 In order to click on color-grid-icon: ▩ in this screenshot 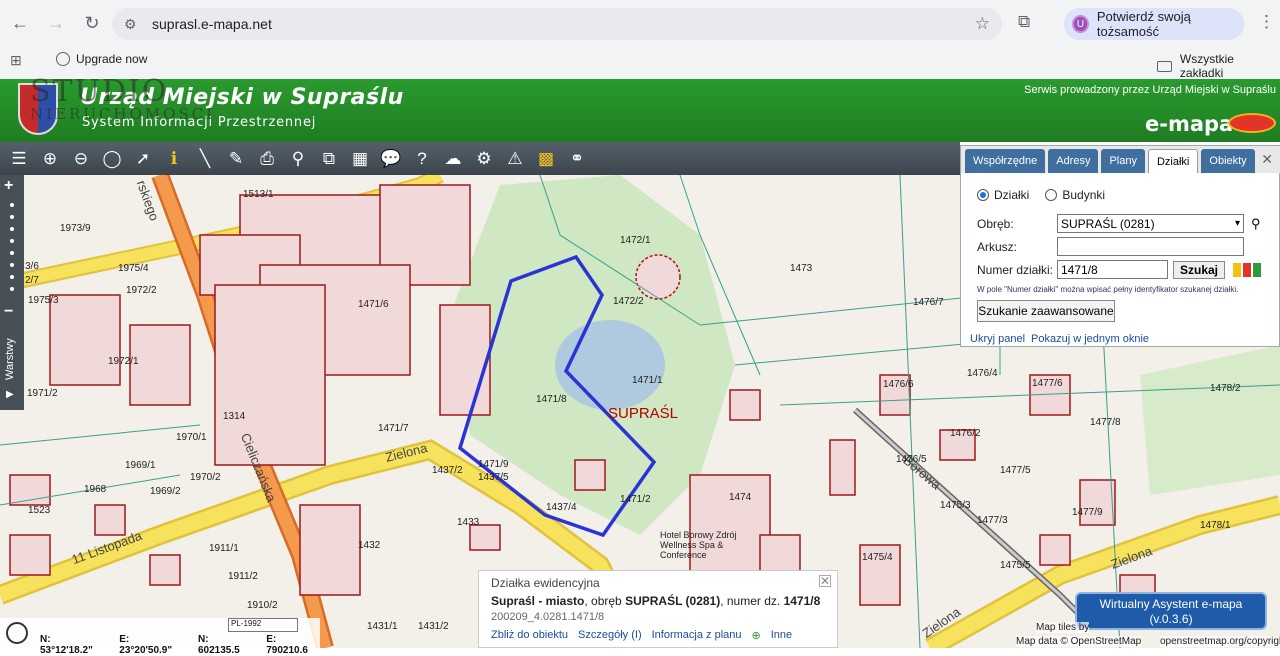, I will do `click(546, 159)`.